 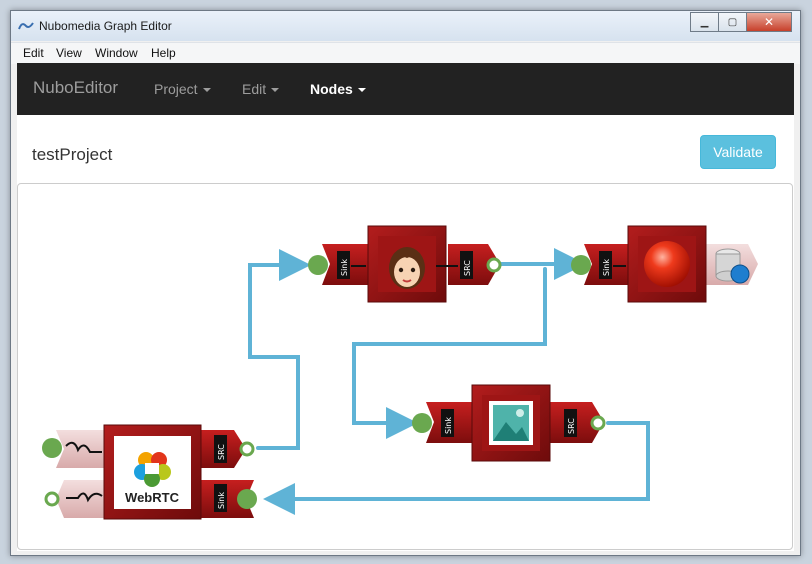 I want to click on node-webrtc: SRC Sink WebRTC, so click(x=149, y=472).